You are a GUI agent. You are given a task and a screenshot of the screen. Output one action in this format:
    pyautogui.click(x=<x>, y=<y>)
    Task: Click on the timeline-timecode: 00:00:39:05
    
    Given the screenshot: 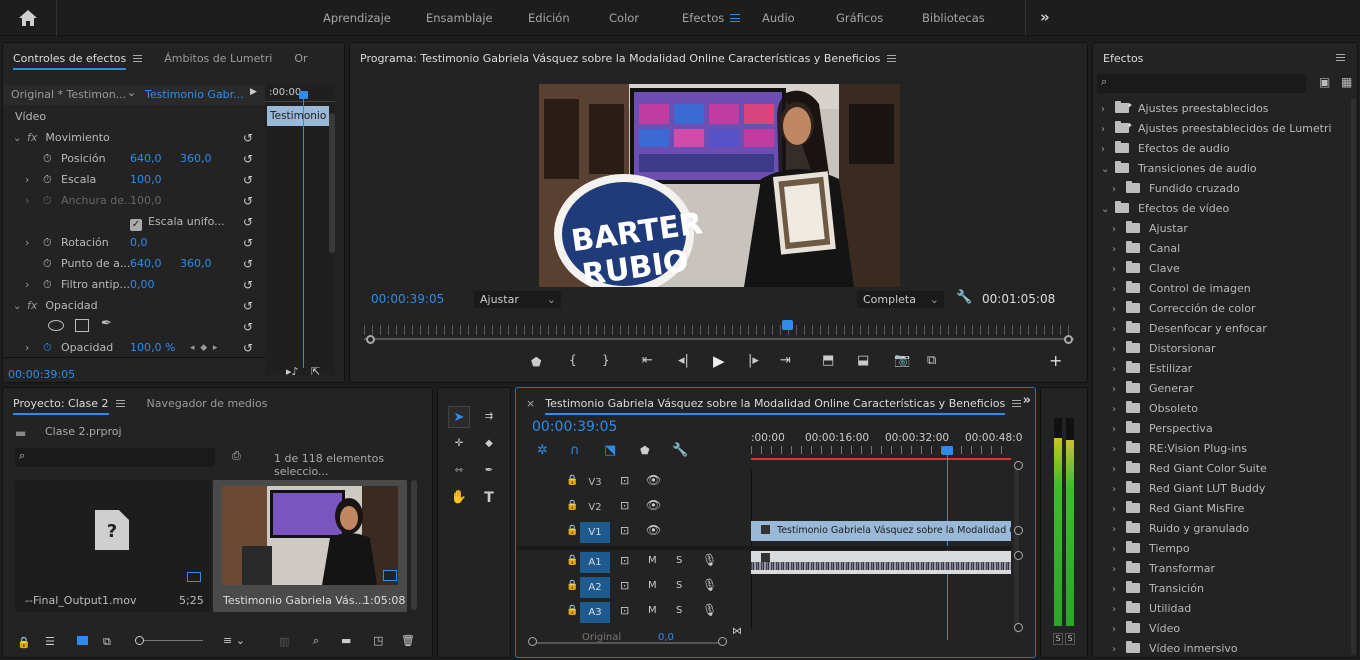 What is the action you would take?
    pyautogui.click(x=574, y=427)
    